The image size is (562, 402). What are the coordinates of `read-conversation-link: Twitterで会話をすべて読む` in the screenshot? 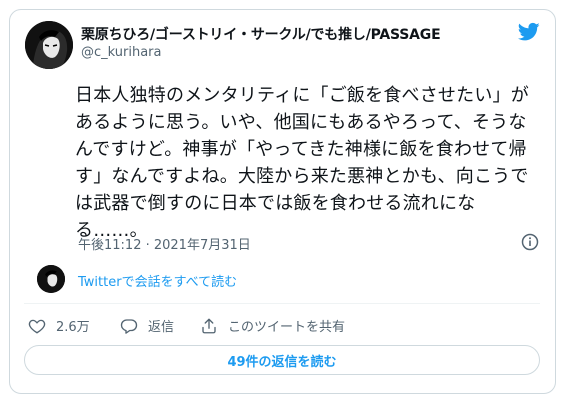 It's located at (157, 280).